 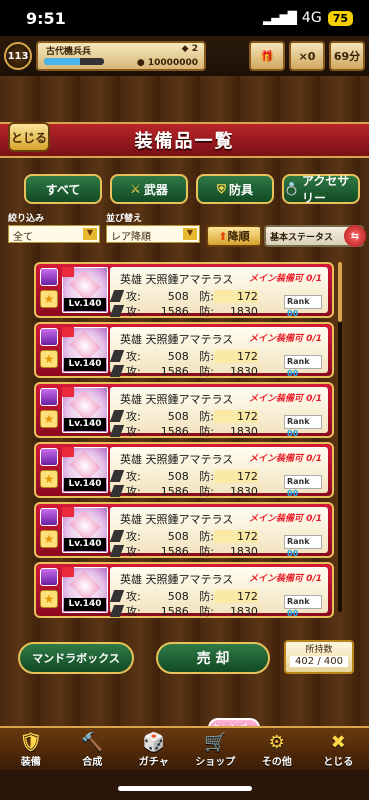 I want to click on signal-icon: ▂▄▆█, so click(x=280, y=18).